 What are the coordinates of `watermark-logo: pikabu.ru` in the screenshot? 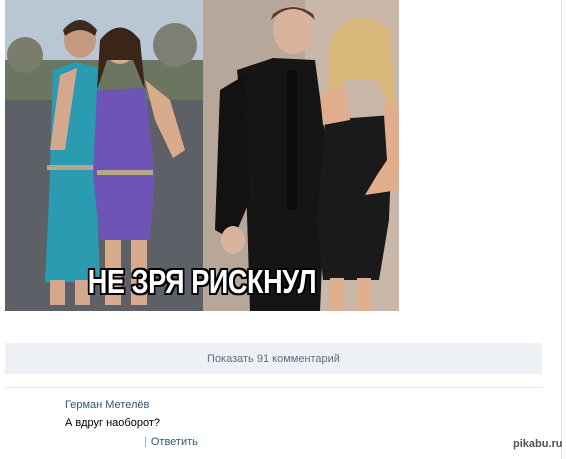 It's located at (538, 444).